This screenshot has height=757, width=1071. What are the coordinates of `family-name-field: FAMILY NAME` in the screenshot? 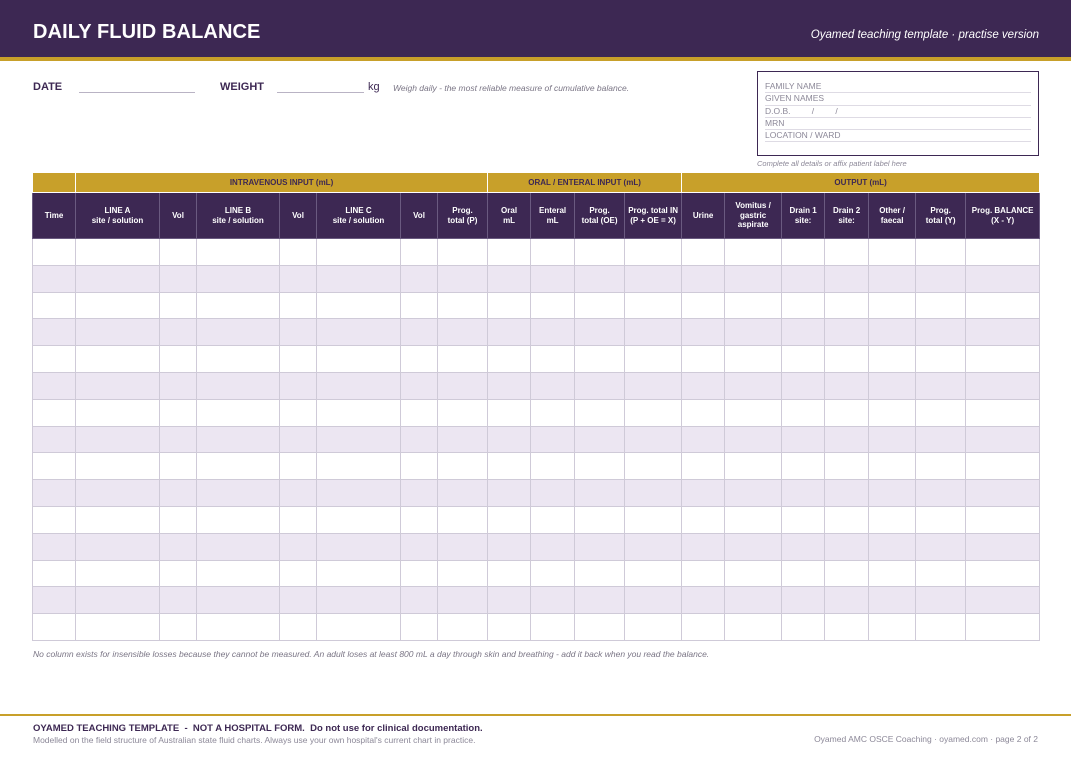 It's located at (898, 87).